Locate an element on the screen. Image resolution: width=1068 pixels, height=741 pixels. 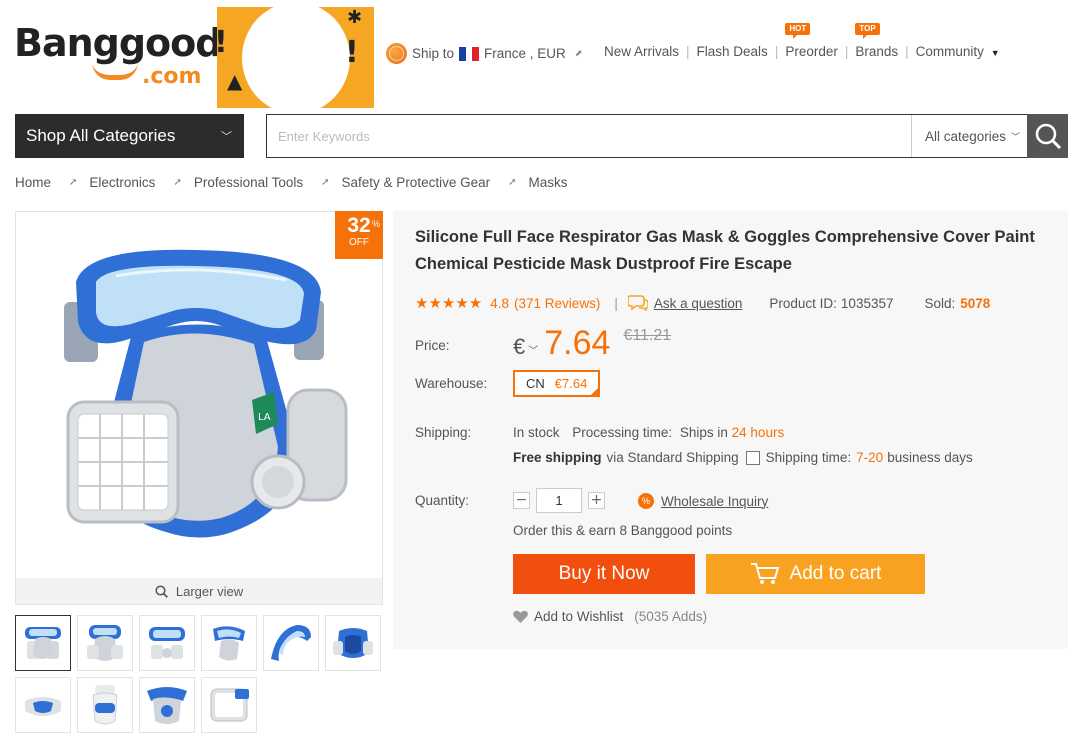
search-icon is located at coordinates (1048, 136).